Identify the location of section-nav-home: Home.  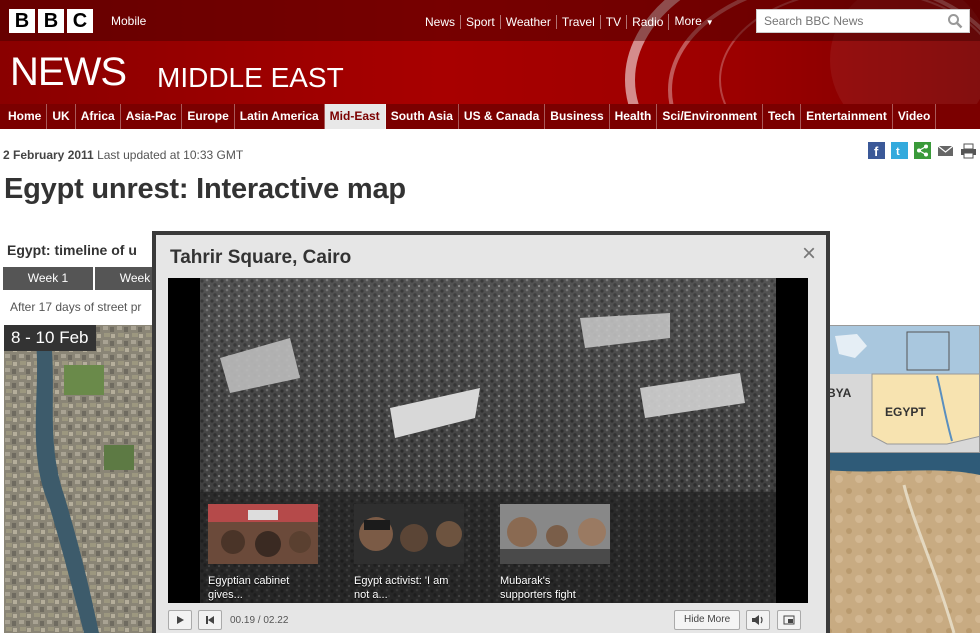
(25, 116).